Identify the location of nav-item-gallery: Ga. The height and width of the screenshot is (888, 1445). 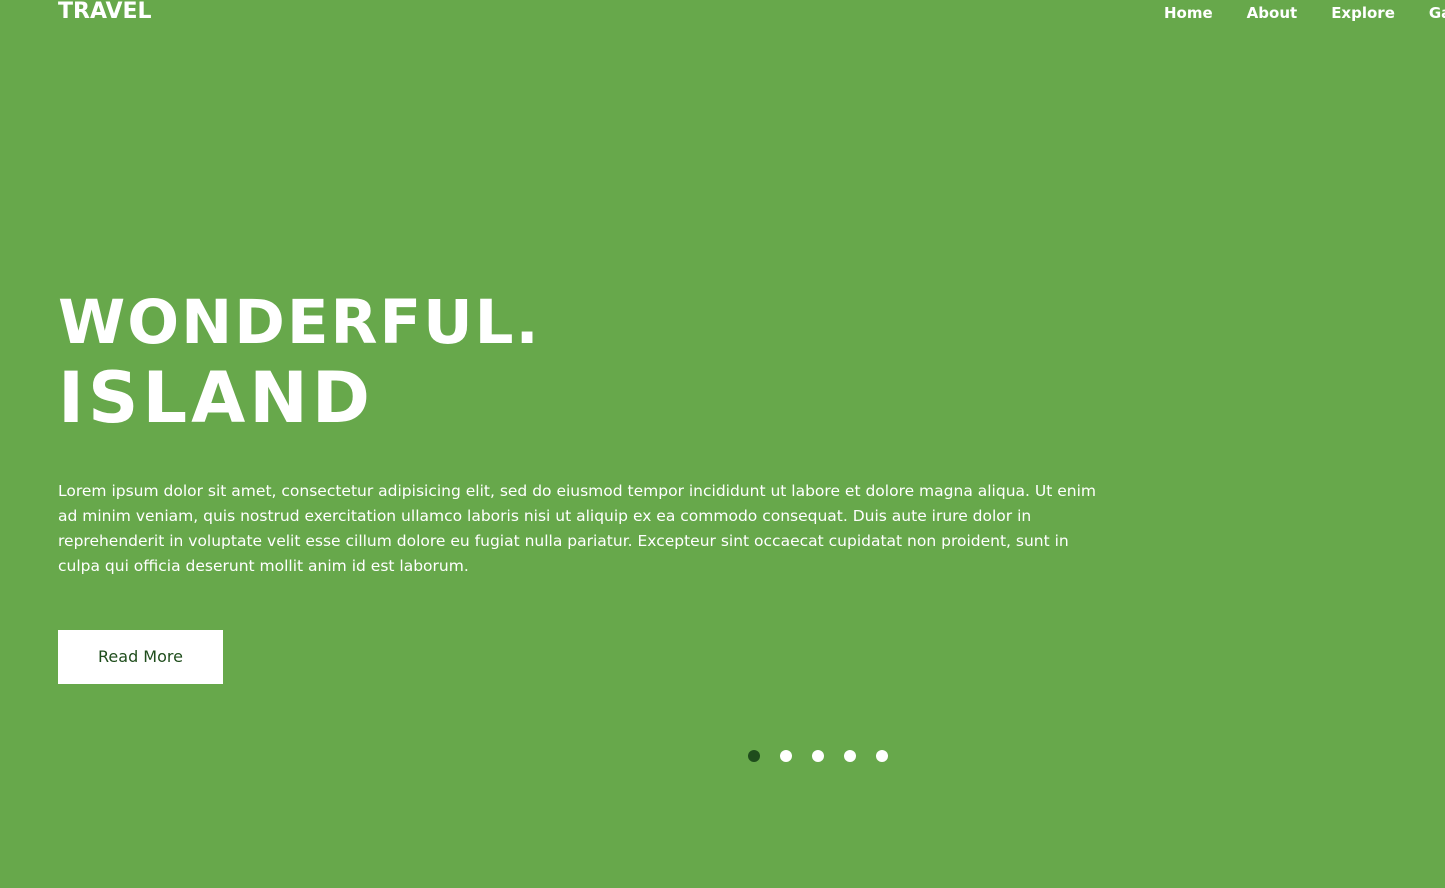
(1437, 13).